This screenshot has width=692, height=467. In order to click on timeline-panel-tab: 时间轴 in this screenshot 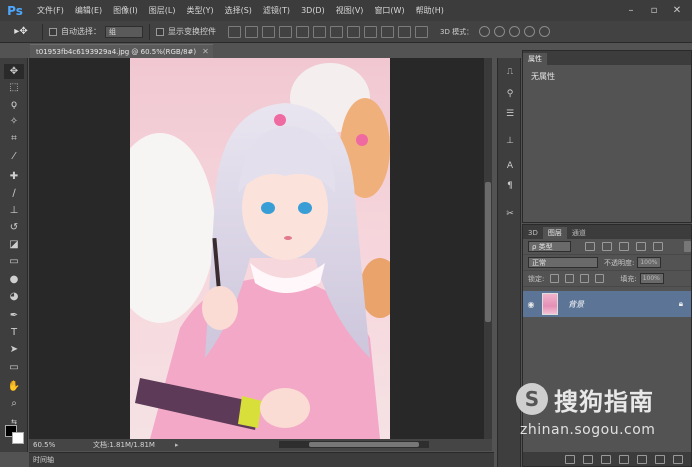, I will do `click(261, 459)`.